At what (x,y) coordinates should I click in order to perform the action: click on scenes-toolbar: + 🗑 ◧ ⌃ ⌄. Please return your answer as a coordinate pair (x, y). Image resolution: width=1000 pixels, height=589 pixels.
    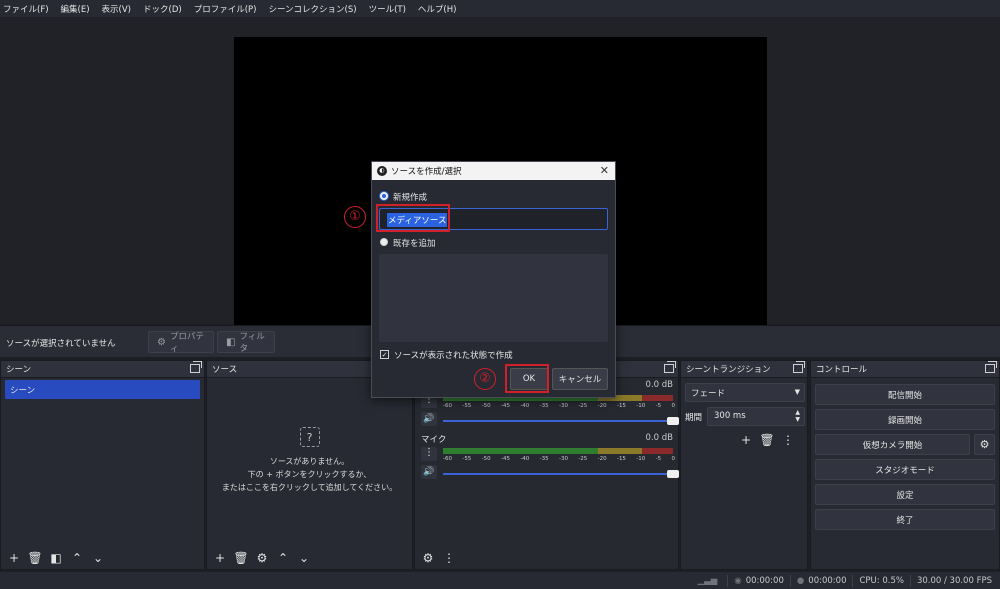
    Looking at the image, I should click on (102, 558).